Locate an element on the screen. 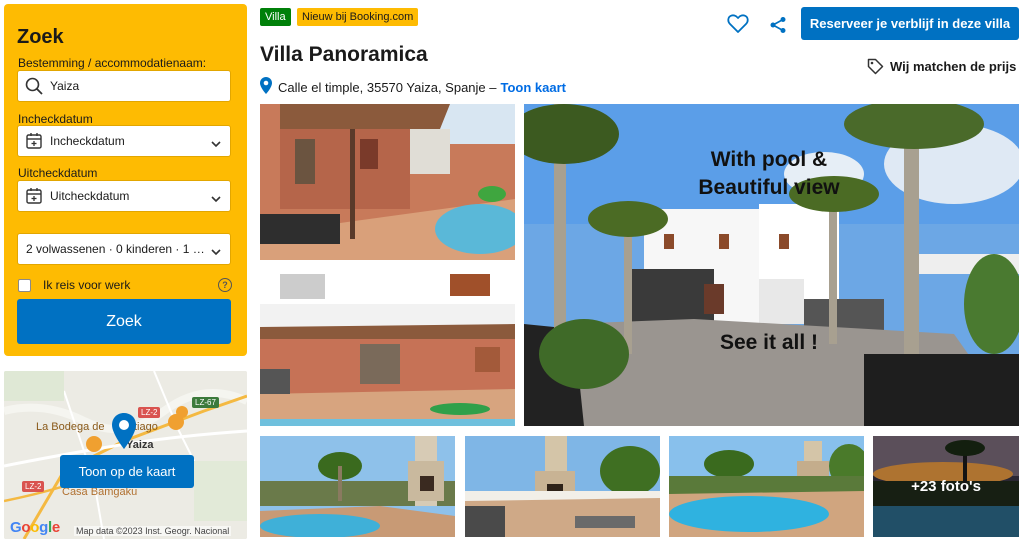  bbq-lounge-photo is located at coordinates (562, 486).